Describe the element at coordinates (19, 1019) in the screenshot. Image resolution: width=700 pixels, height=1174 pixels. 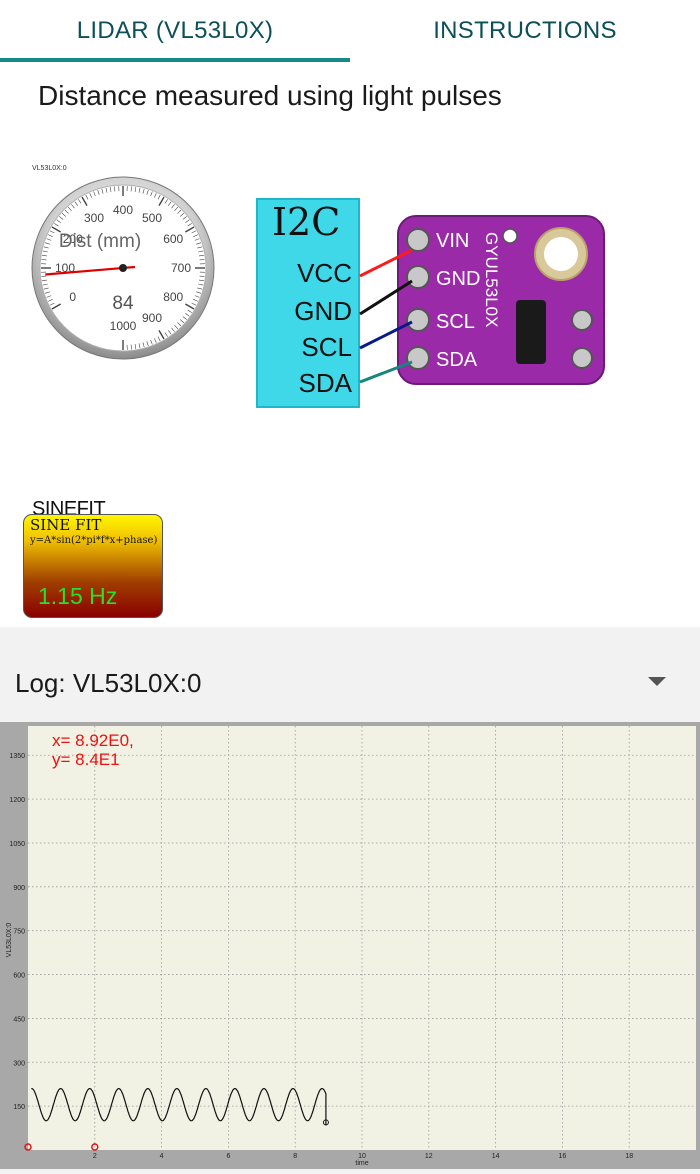
I see `y-tick-label: 450` at that location.